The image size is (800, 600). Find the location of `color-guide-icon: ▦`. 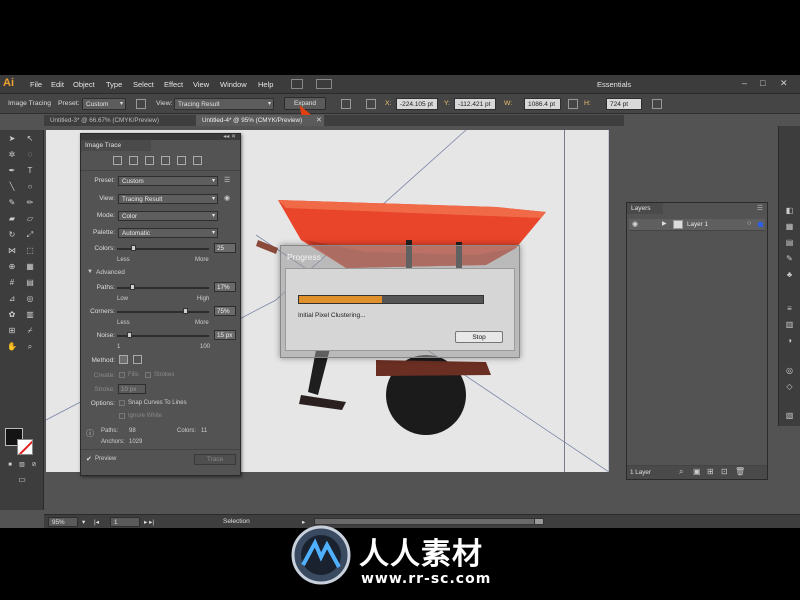

color-guide-icon: ▦ is located at coordinates (789, 227).